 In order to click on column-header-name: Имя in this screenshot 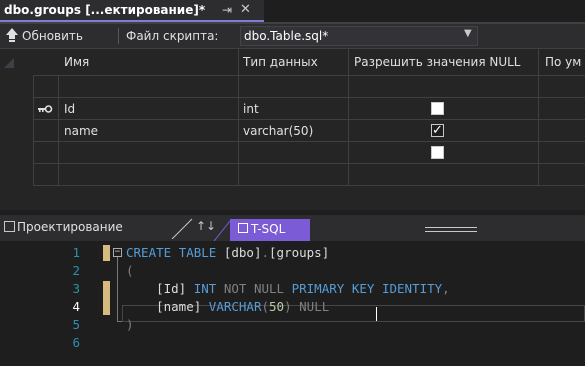, I will do `click(149, 62)`.